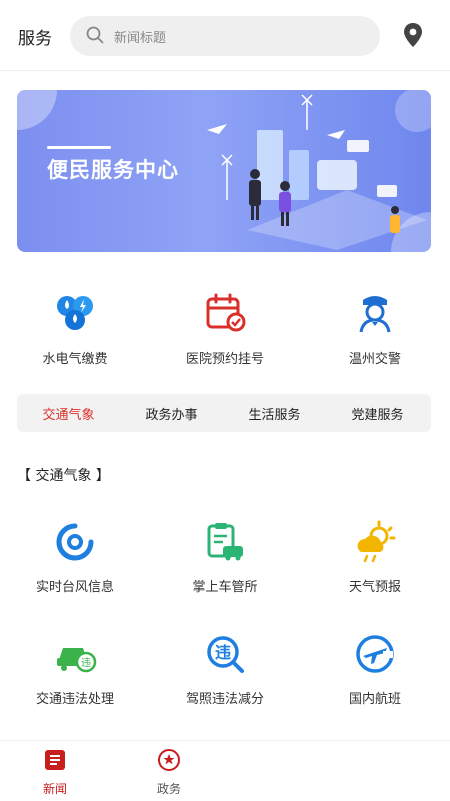  I want to click on tab-government-affairs: 政务办事, so click(171, 413).